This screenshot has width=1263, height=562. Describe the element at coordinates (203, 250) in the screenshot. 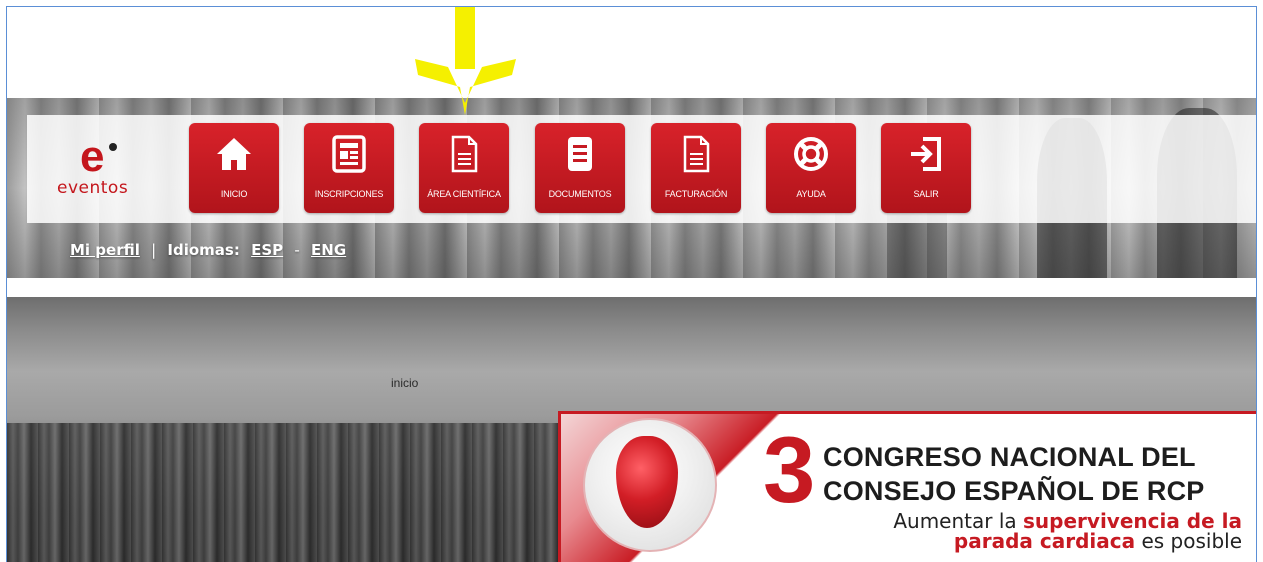

I see `languages-label: Idiomas:` at that location.